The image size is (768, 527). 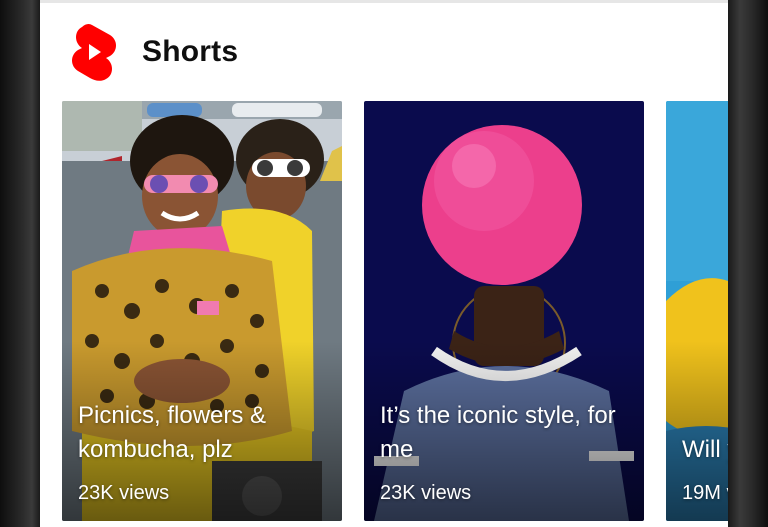 I want to click on short-card-will-you-choose: Will you choose 19M views, so click(x=697, y=311).